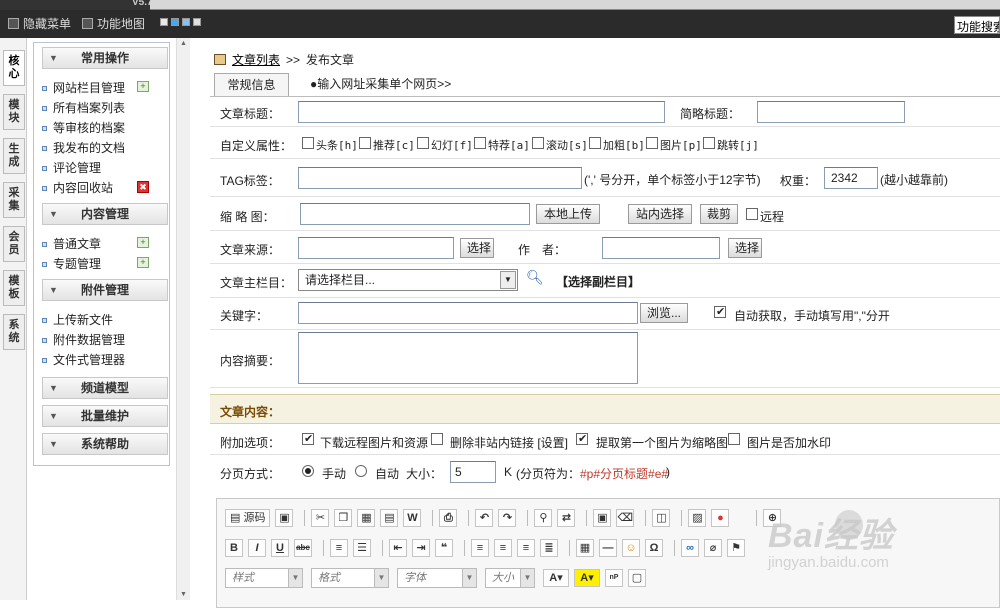  What do you see at coordinates (408, 280) in the screenshot?
I see `column-select: 请选择栏目... ▼` at bounding box center [408, 280].